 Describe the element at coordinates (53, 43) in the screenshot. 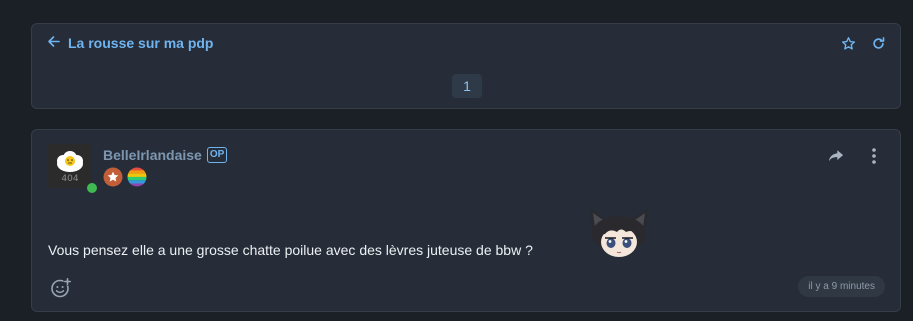

I see `arrow-left-icon` at that location.